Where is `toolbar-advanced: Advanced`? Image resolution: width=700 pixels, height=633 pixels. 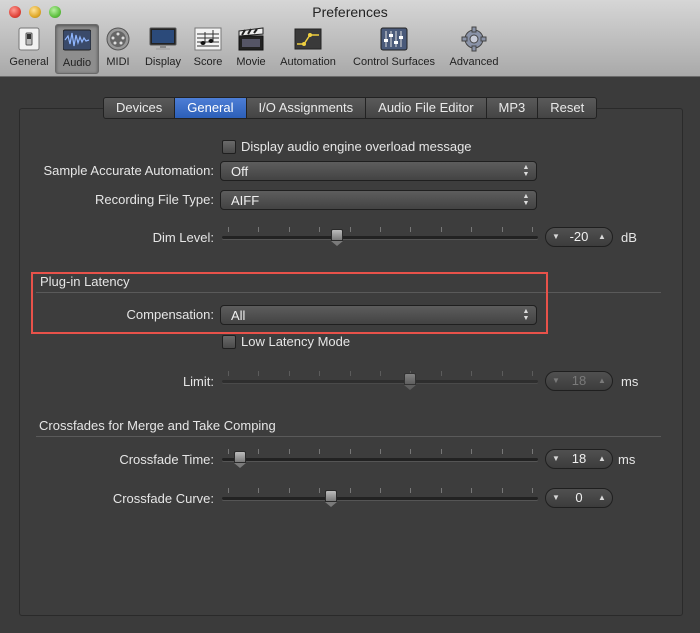 toolbar-advanced: Advanced is located at coordinates (474, 48).